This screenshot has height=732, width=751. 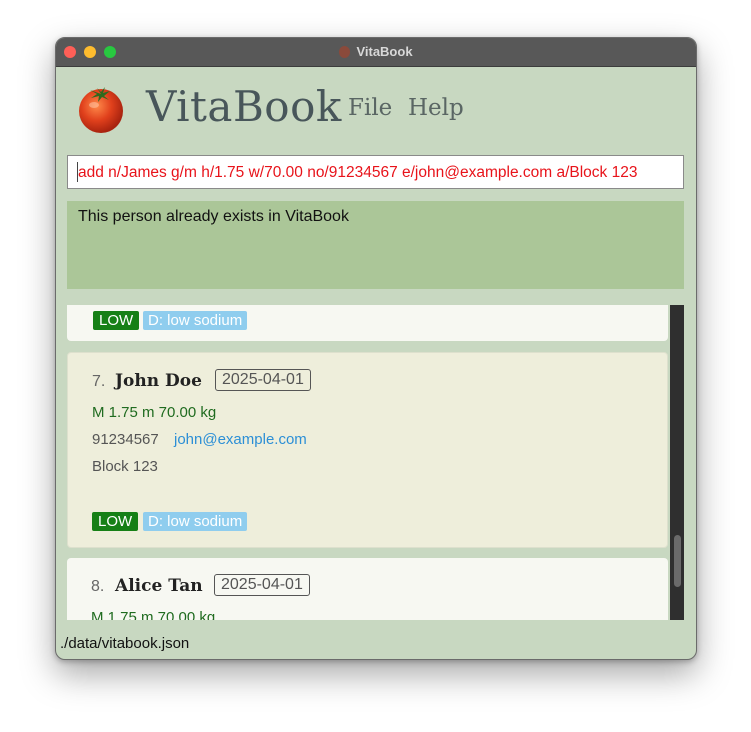 What do you see at coordinates (125, 439) in the screenshot?
I see `person-phone: 91234567` at bounding box center [125, 439].